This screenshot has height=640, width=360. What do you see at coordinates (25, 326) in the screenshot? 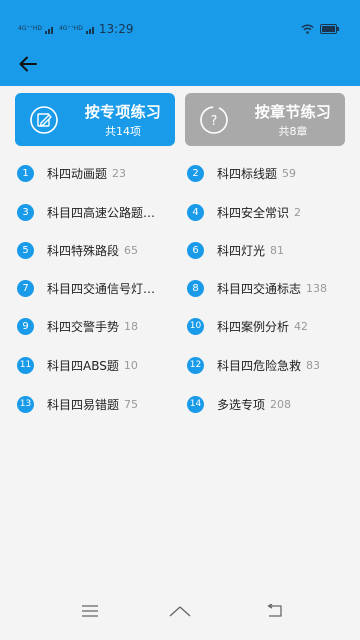
I see `topic-number-badge: 9` at bounding box center [25, 326].